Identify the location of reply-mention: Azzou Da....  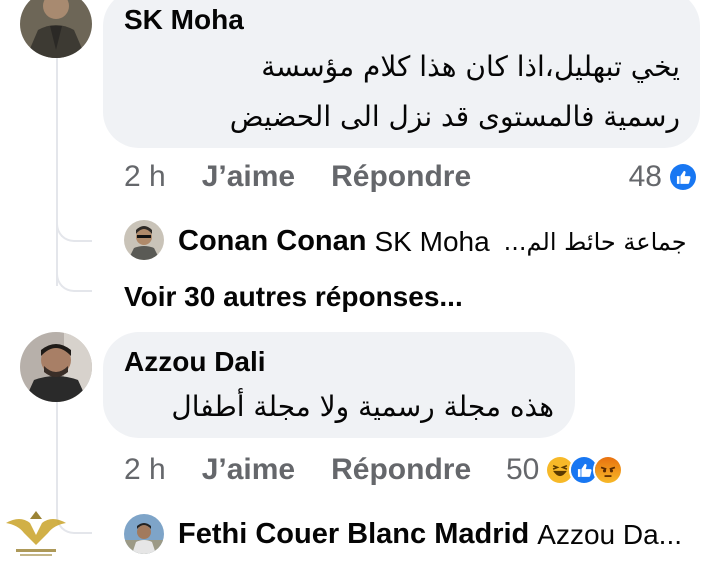
(609, 534).